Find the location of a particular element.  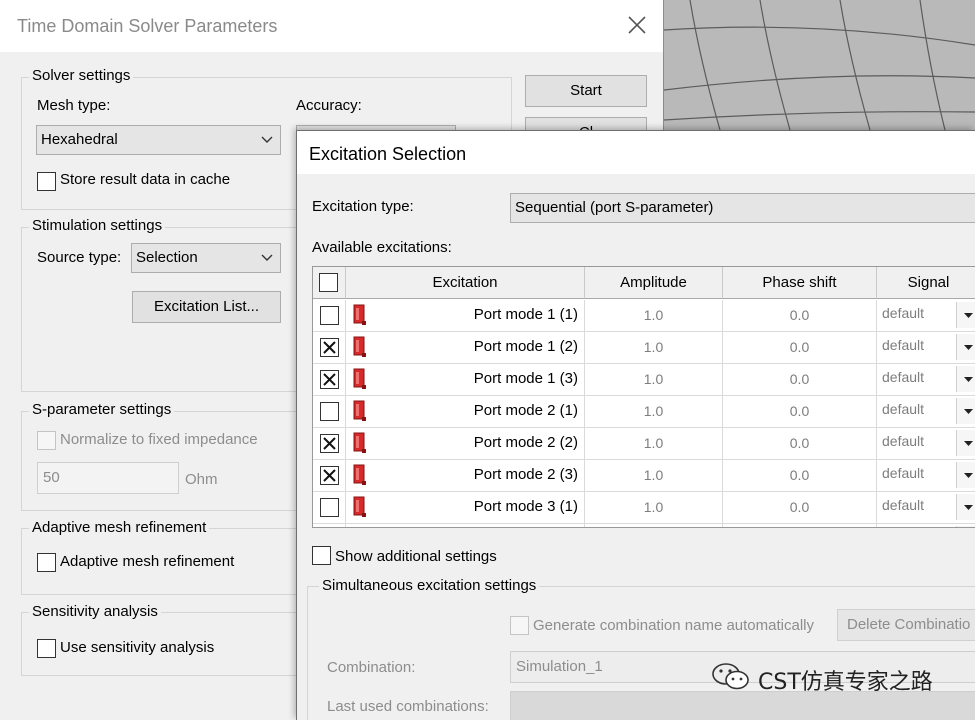

table-row-partial: default is located at coordinates (644, 525).